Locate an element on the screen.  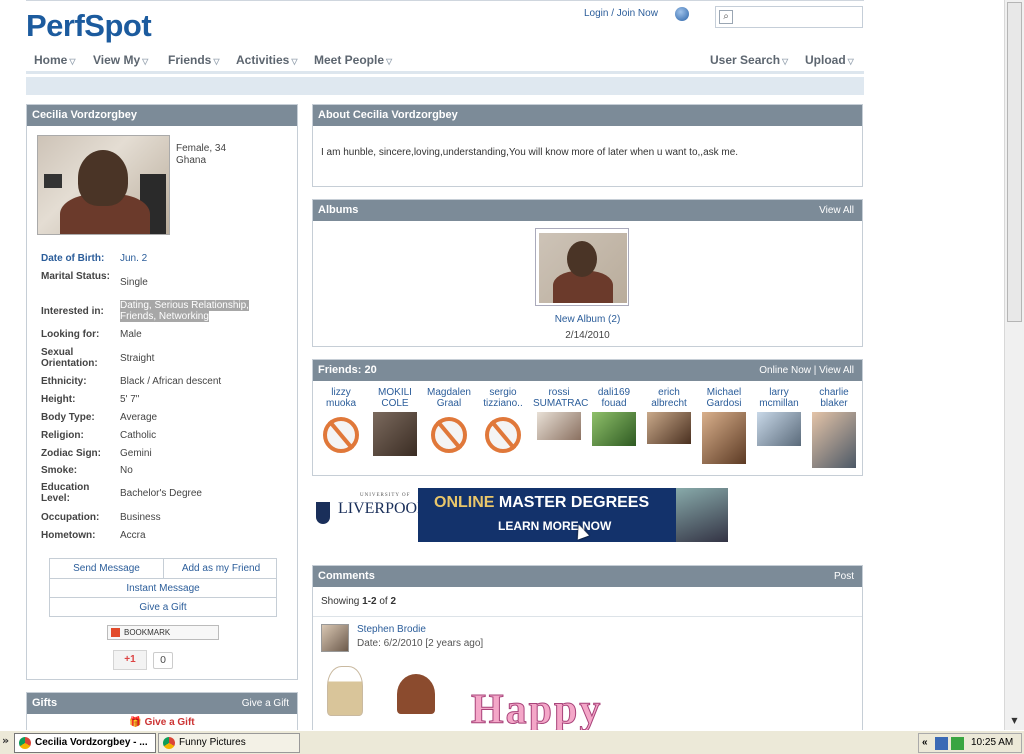
profile-photo is located at coordinates (103, 185).